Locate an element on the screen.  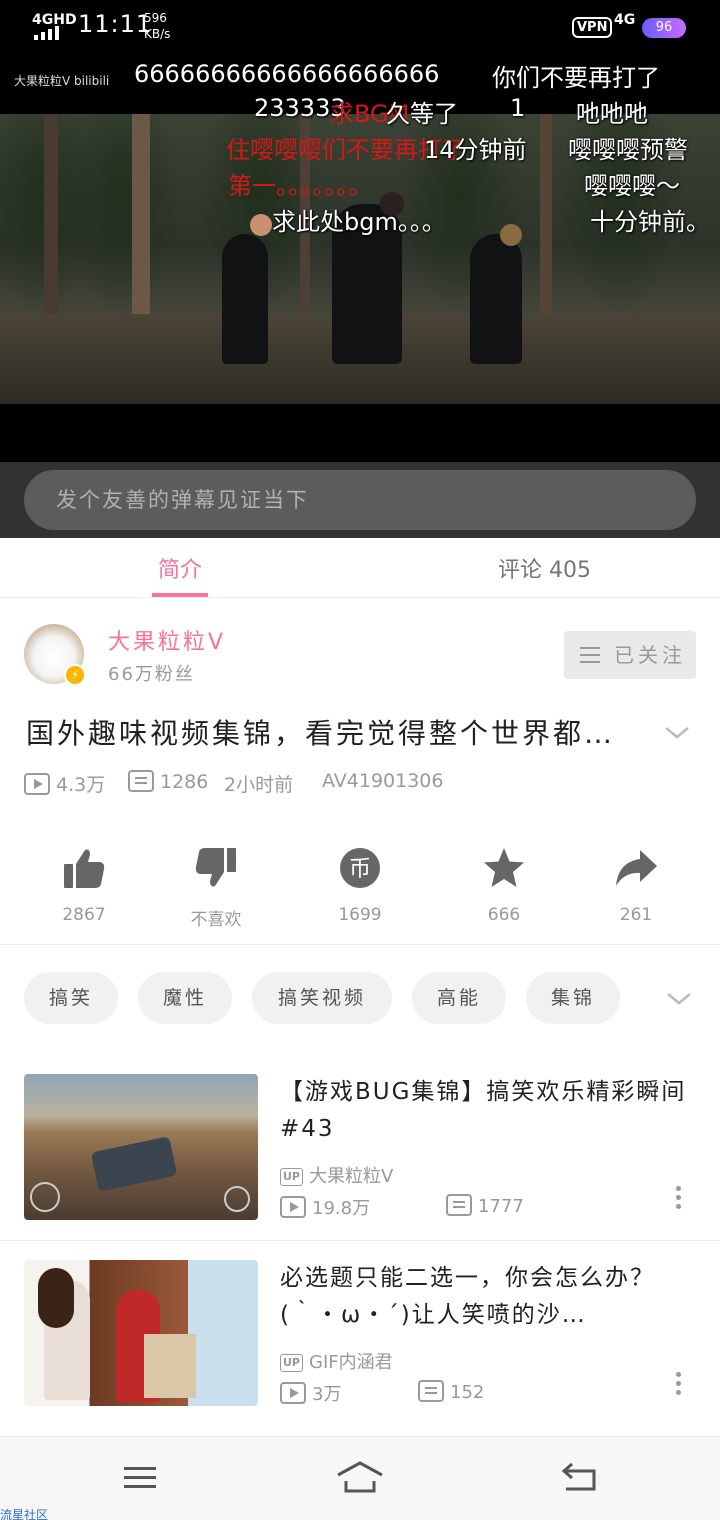
share-icon is located at coordinates (636, 868).